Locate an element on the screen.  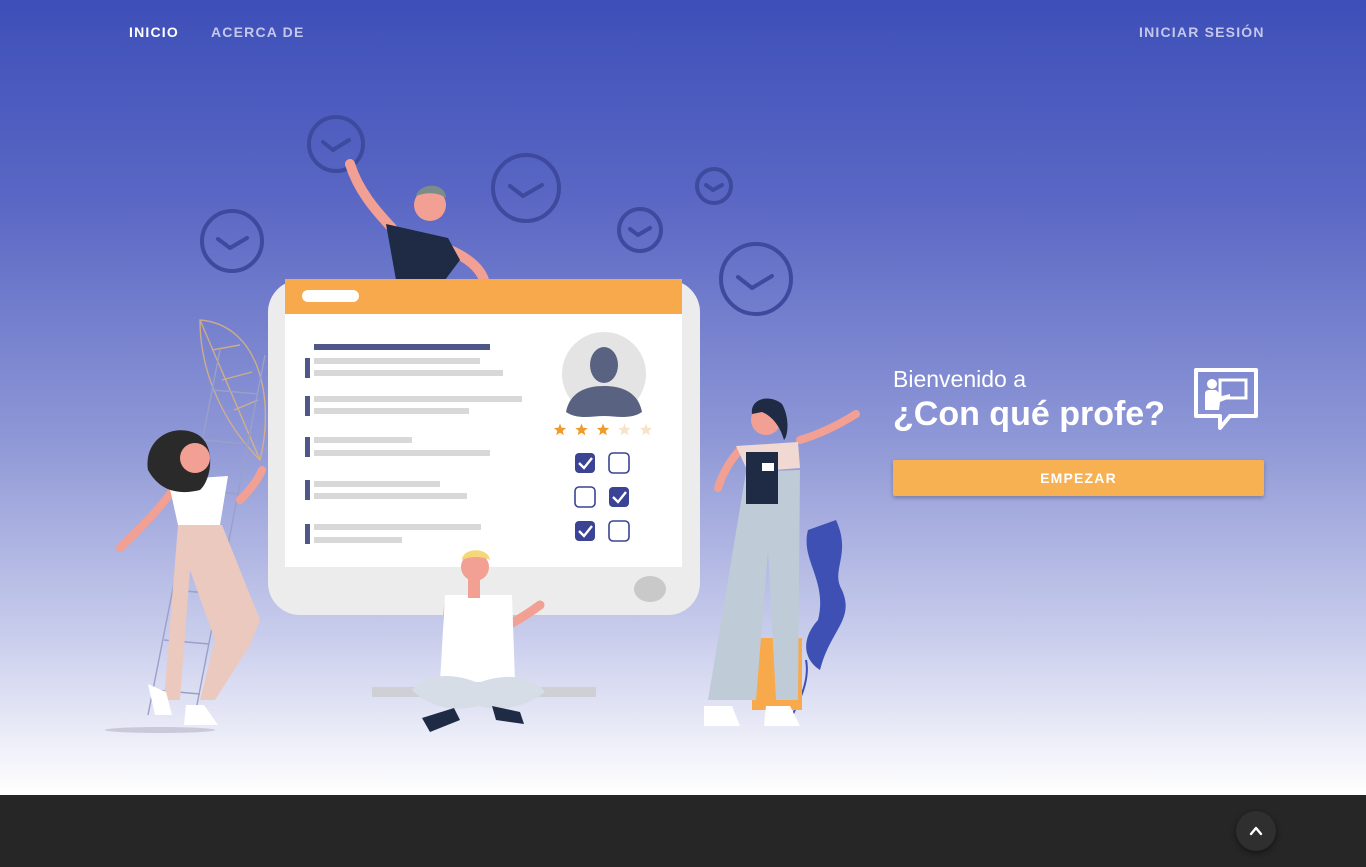
footer is located at coordinates (683, 831).